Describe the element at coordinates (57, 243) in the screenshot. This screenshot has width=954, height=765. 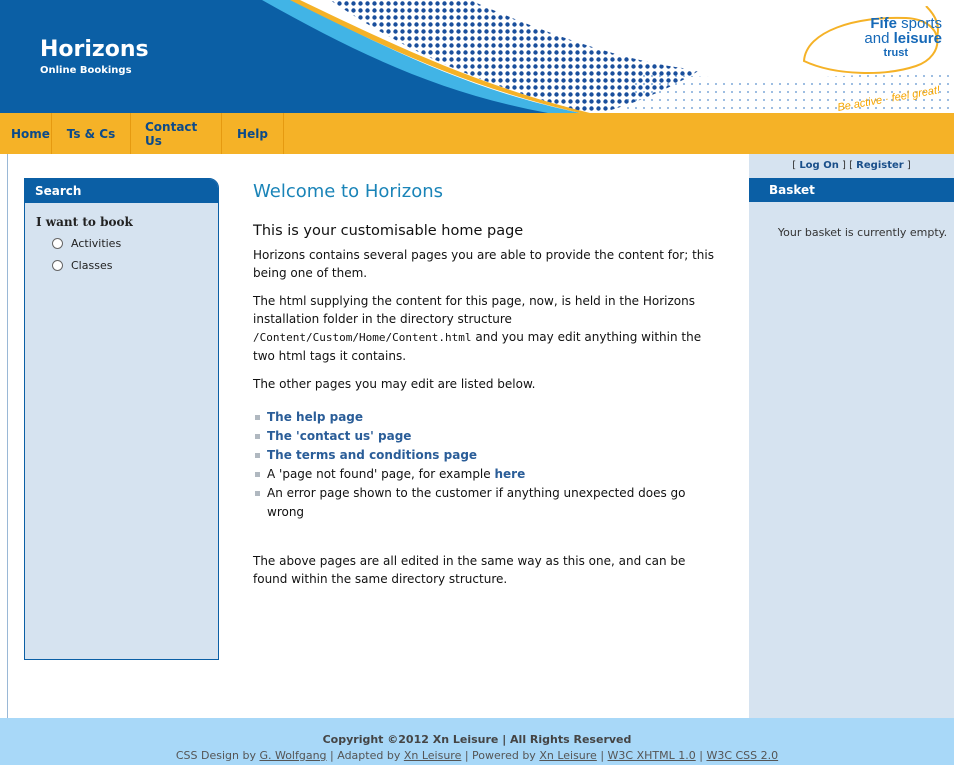
I see `activities-radio` at that location.